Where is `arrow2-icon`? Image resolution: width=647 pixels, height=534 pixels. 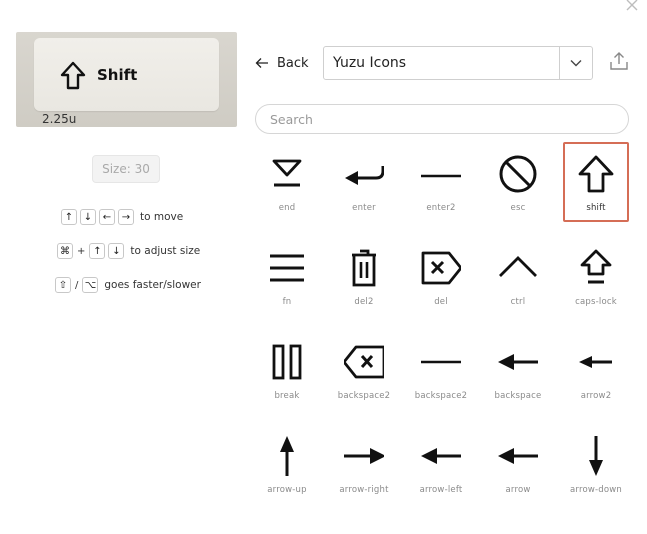
arrow2-icon is located at coordinates (595, 362).